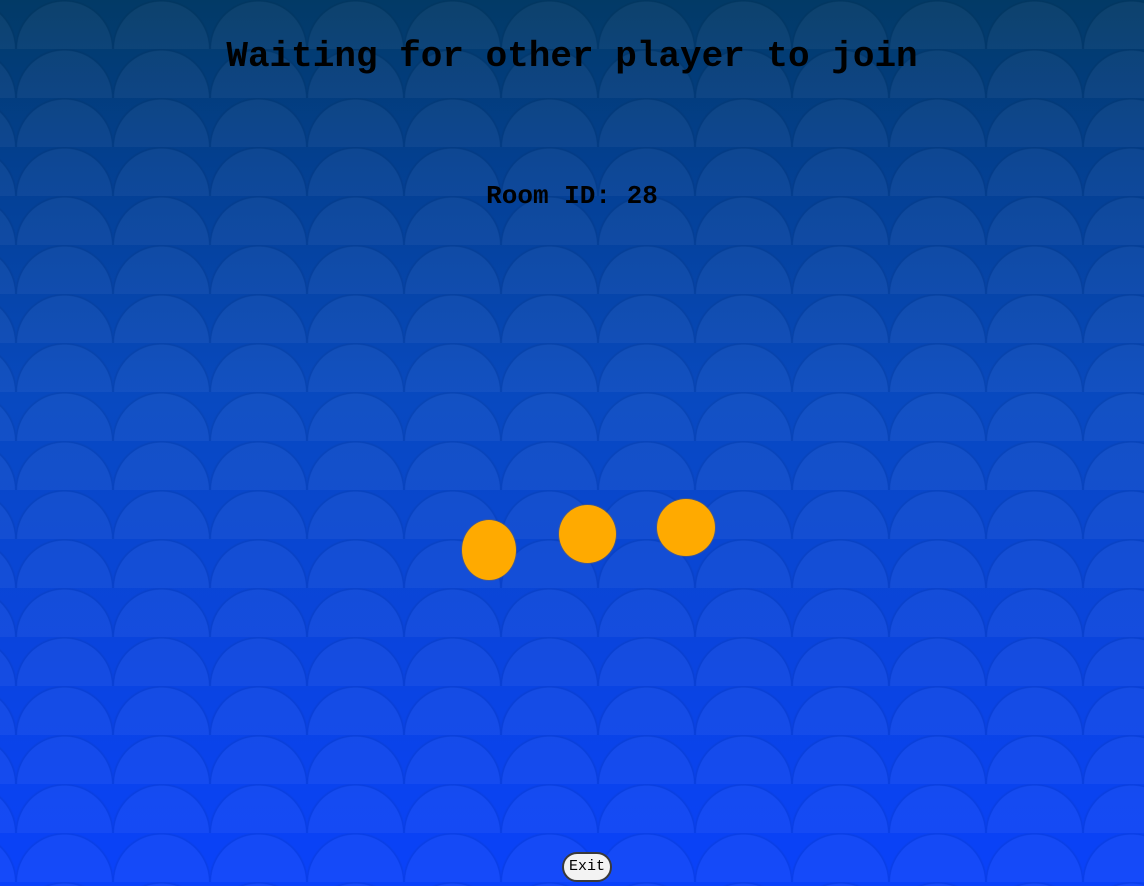 Image resolution: width=1144 pixels, height=886 pixels. Describe the element at coordinates (587, 867) in the screenshot. I see `exit-button: Exit` at that location.